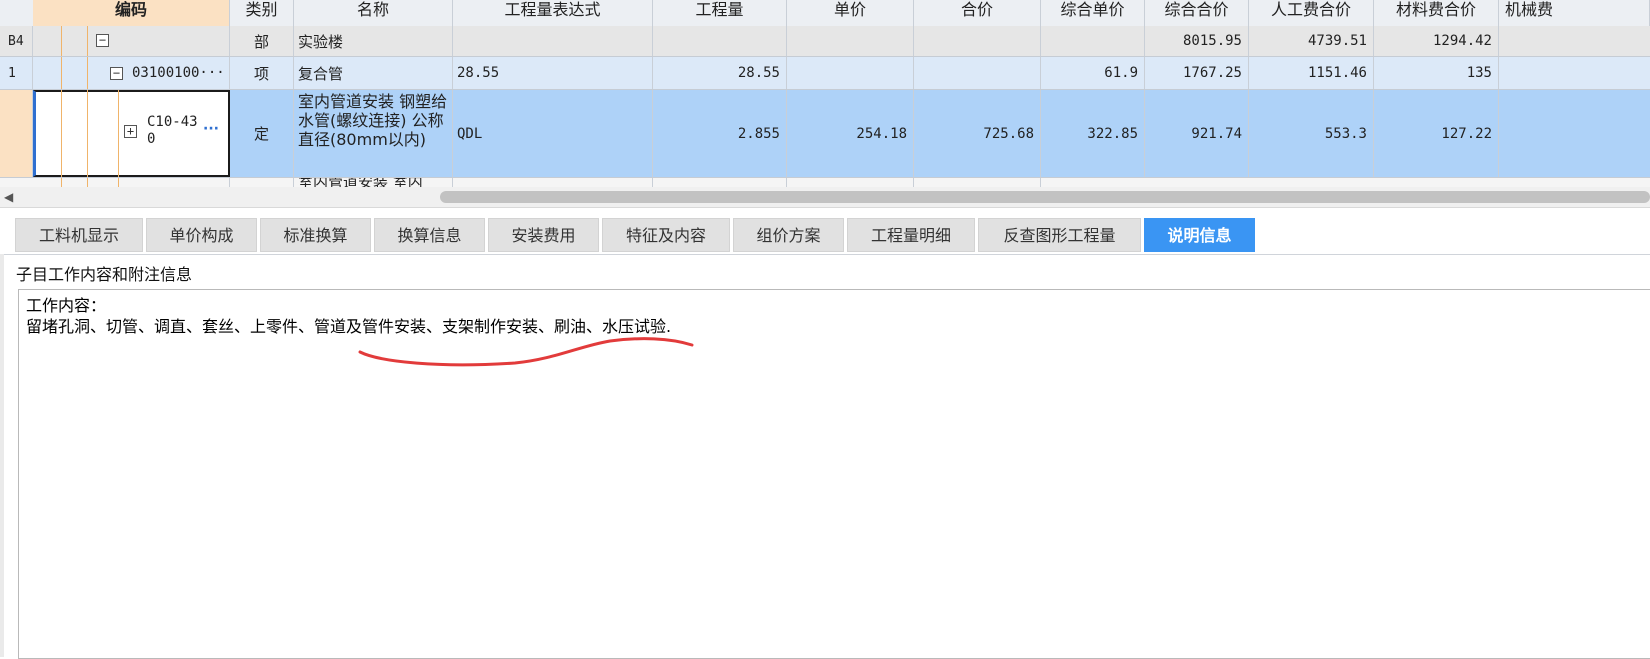 The image size is (1650, 659). Describe the element at coordinates (977, 13) in the screenshot. I see `col-header-total: 合价` at that location.